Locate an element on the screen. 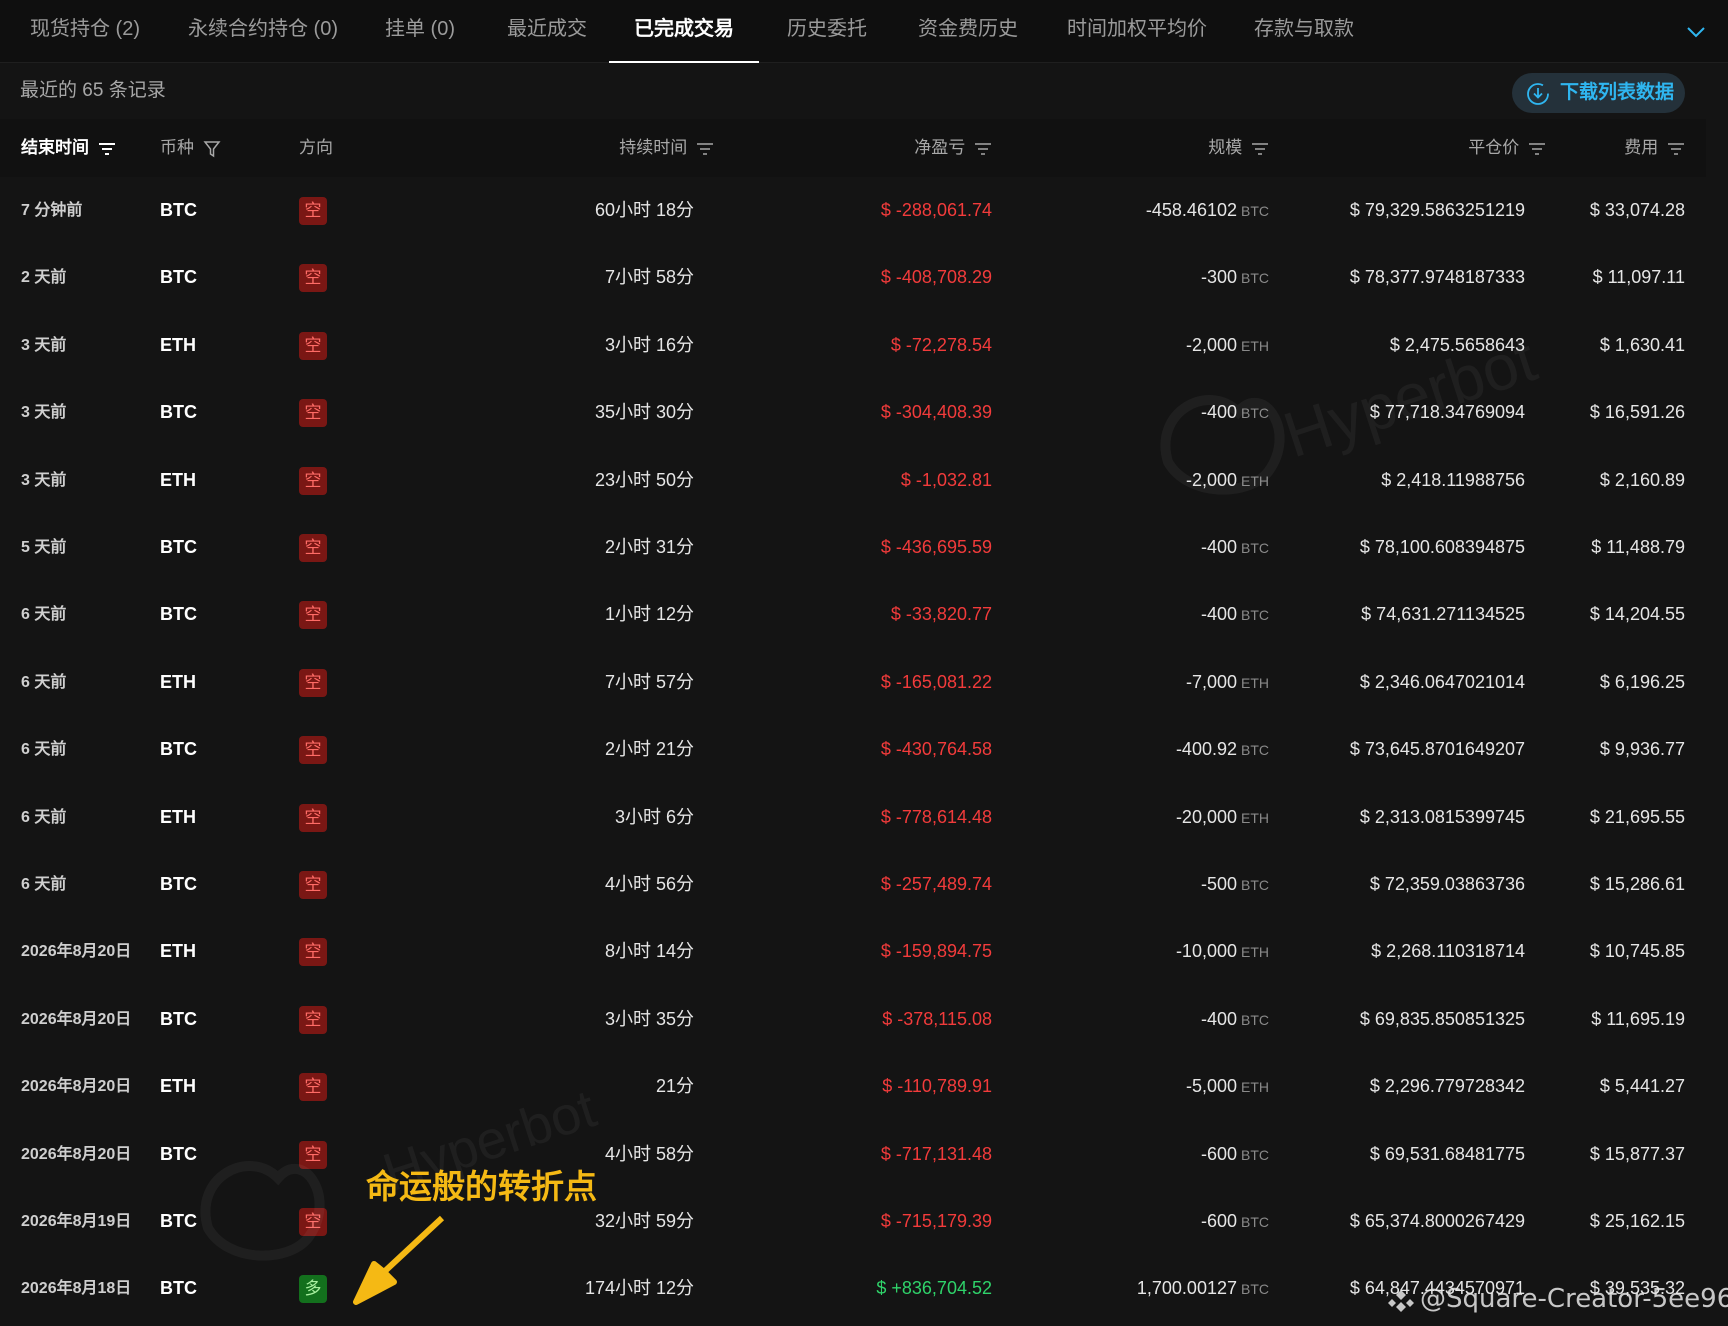 The height and width of the screenshot is (1326, 1728). net-pnl: $ -436,695.59 is located at coordinates (936, 547).